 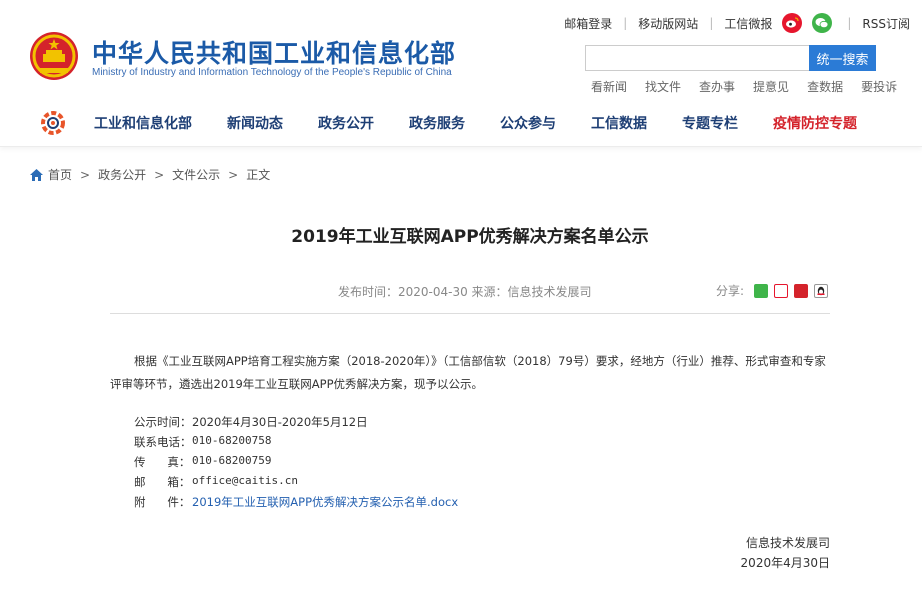 What do you see at coordinates (801, 290) in the screenshot?
I see `share-red-icon` at bounding box center [801, 290].